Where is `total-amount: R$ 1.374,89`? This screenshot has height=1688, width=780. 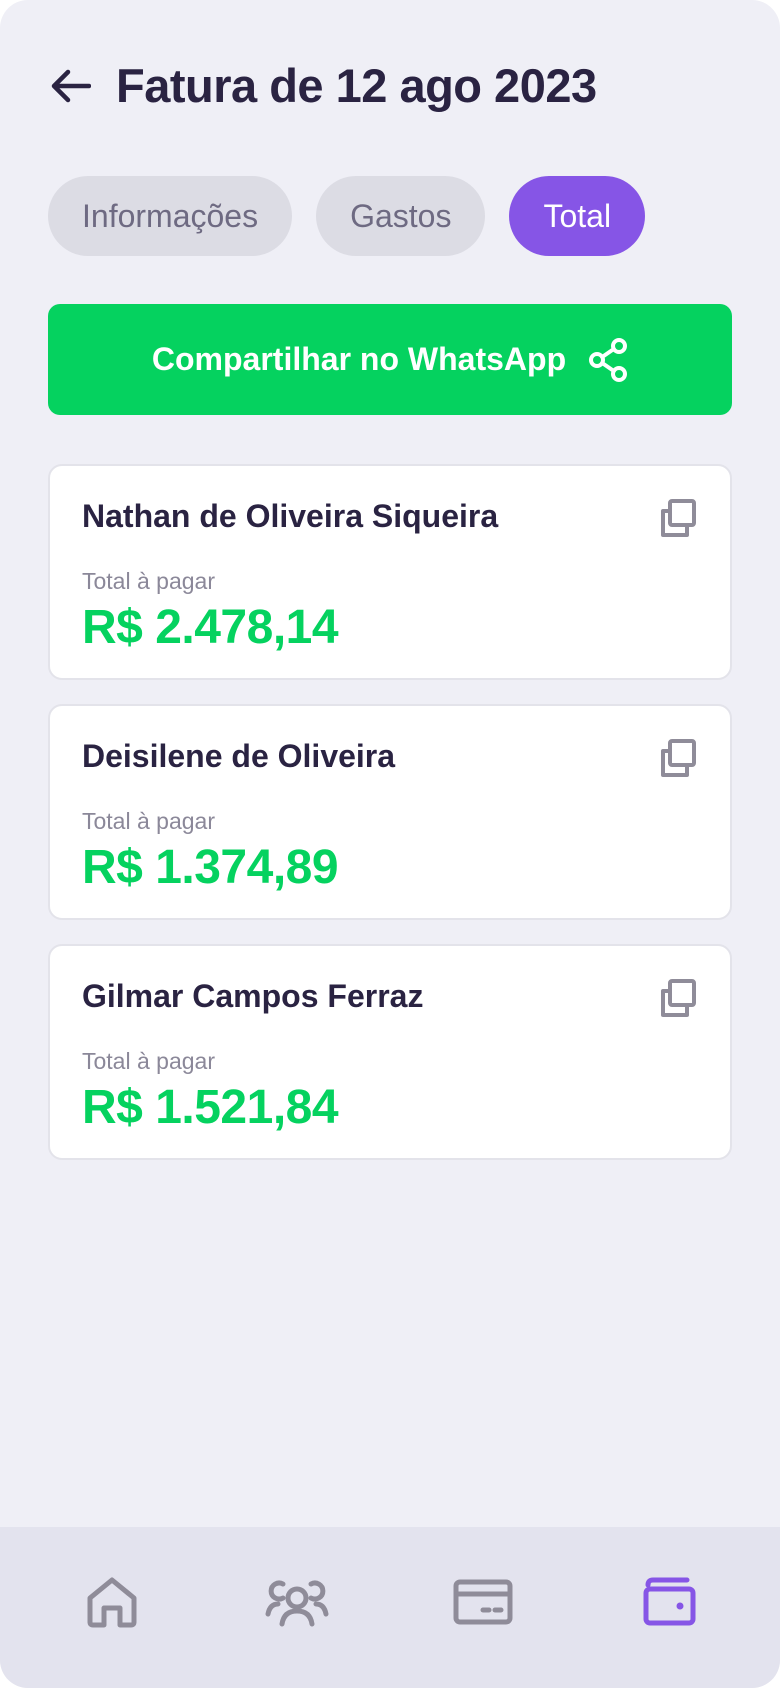 total-amount: R$ 1.374,89 is located at coordinates (210, 867).